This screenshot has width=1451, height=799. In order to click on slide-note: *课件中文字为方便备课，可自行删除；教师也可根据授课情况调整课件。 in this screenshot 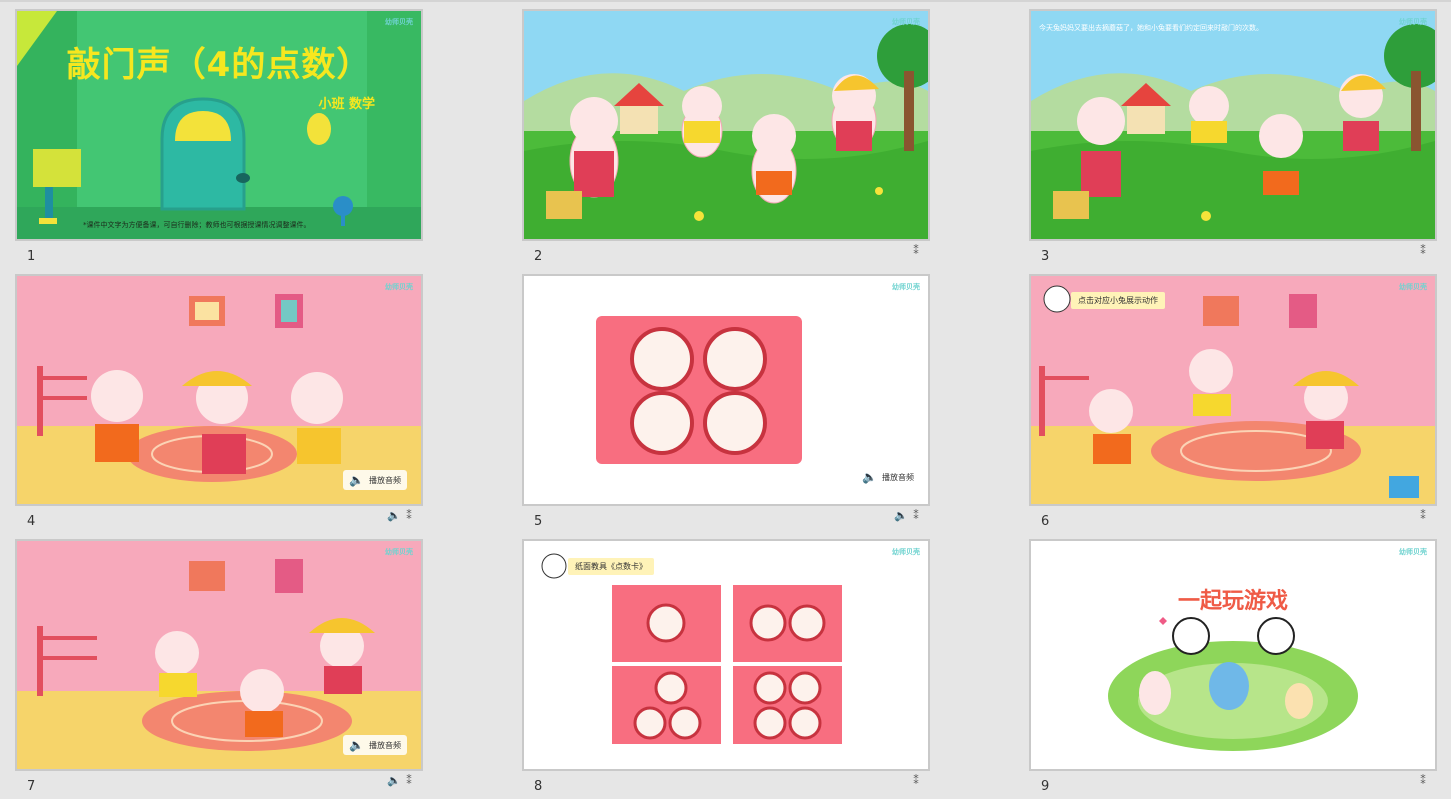, I will do `click(197, 225)`.